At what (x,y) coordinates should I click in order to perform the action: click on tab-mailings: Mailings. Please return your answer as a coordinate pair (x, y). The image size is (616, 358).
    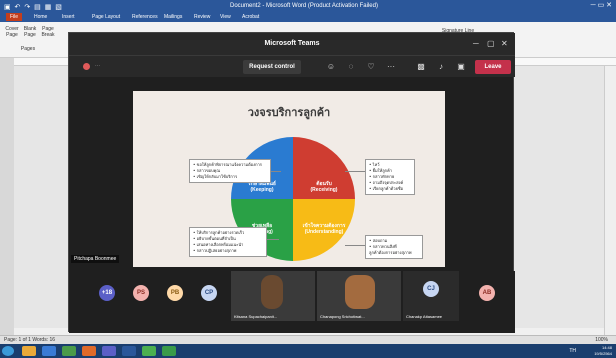
    Looking at the image, I should click on (173, 17).